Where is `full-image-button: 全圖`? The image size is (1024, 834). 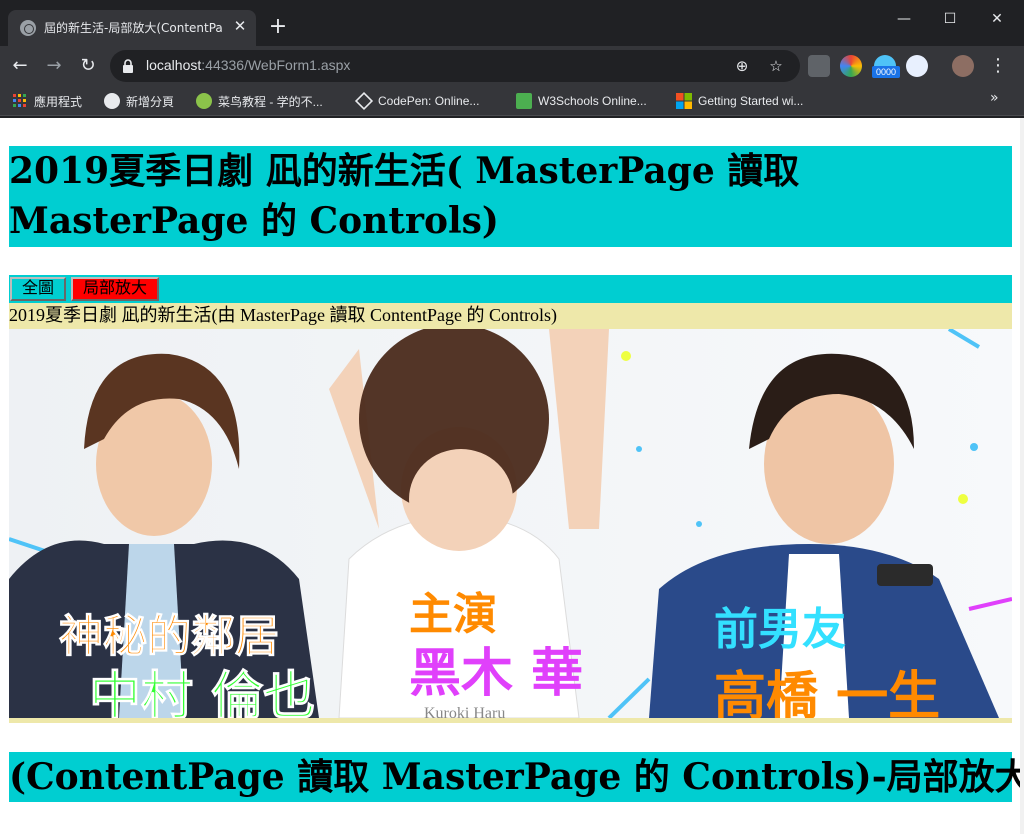 full-image-button: 全圖 is located at coordinates (38, 289).